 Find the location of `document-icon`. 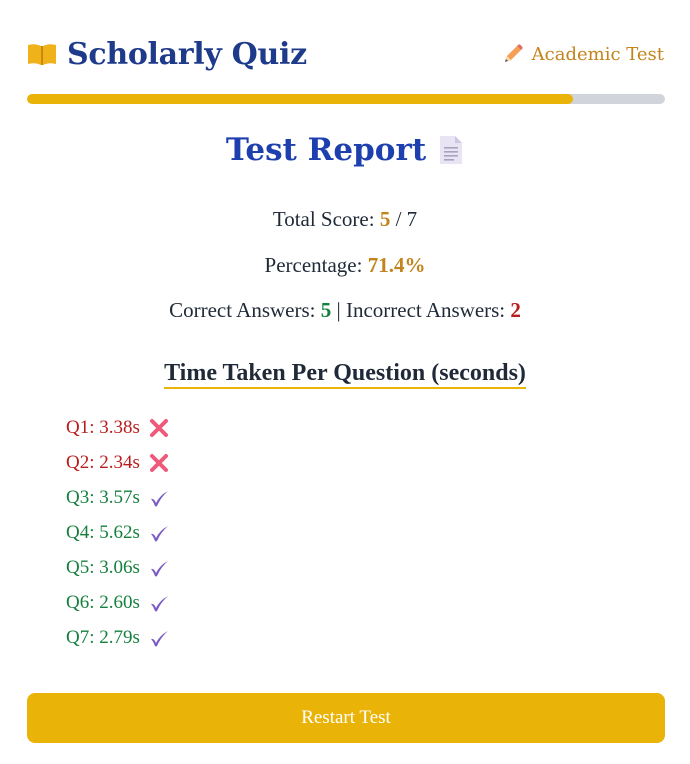

document-icon is located at coordinates (451, 150).